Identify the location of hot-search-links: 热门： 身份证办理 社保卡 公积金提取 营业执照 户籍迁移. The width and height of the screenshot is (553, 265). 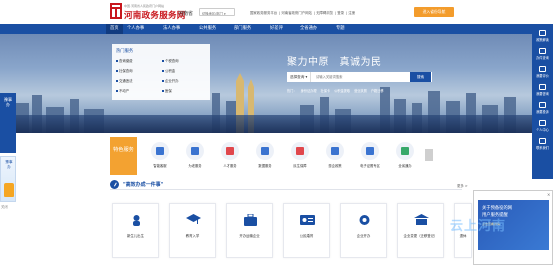
(337, 90).